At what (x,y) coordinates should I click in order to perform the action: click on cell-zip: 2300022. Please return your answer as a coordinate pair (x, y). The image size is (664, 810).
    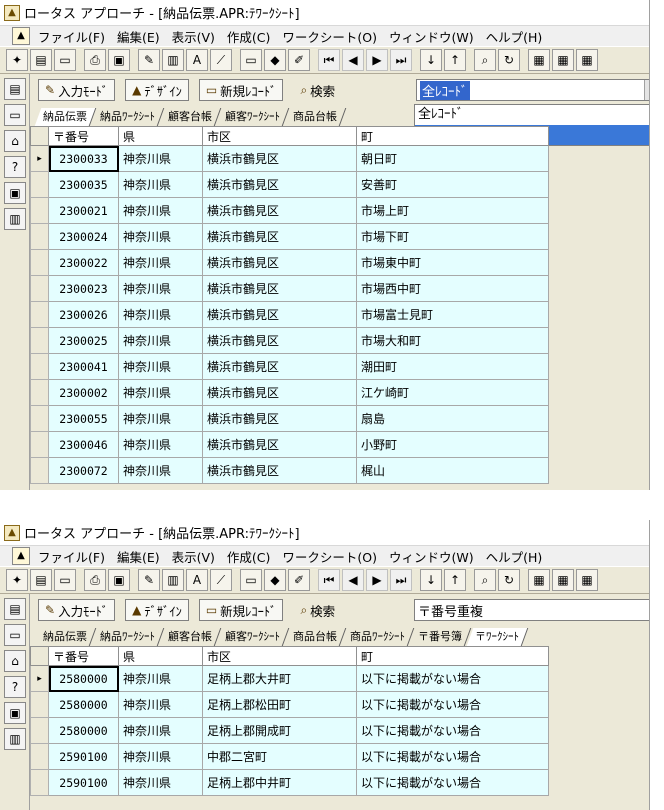
    Looking at the image, I should click on (83, 262).